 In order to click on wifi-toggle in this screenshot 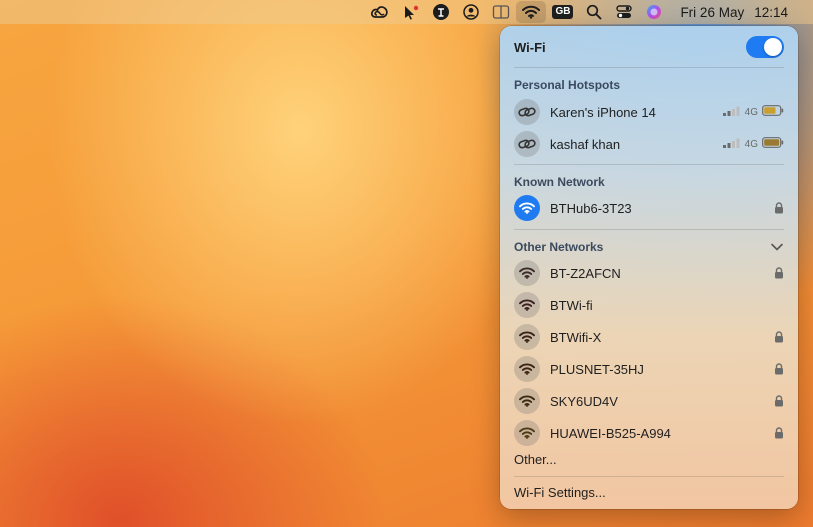, I will do `click(765, 47)`.